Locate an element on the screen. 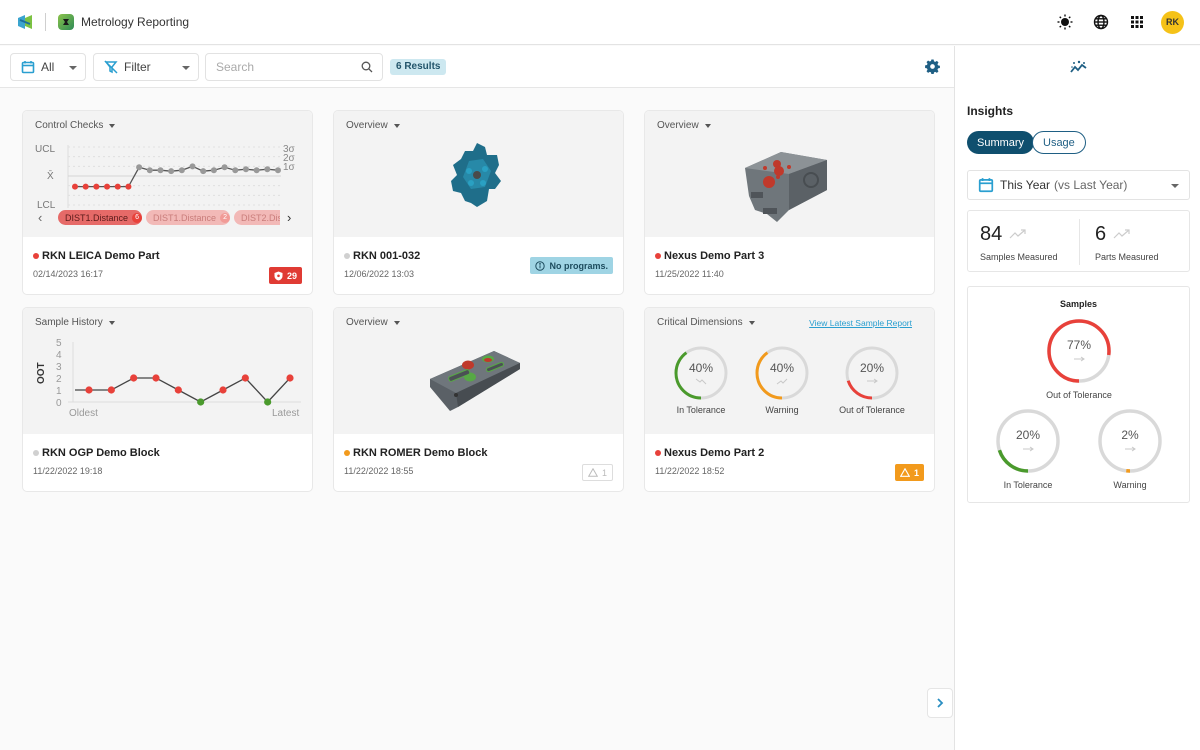 This screenshot has width=1200, height=750. series-chip: DIST1.Distance 6 is located at coordinates (100, 217).